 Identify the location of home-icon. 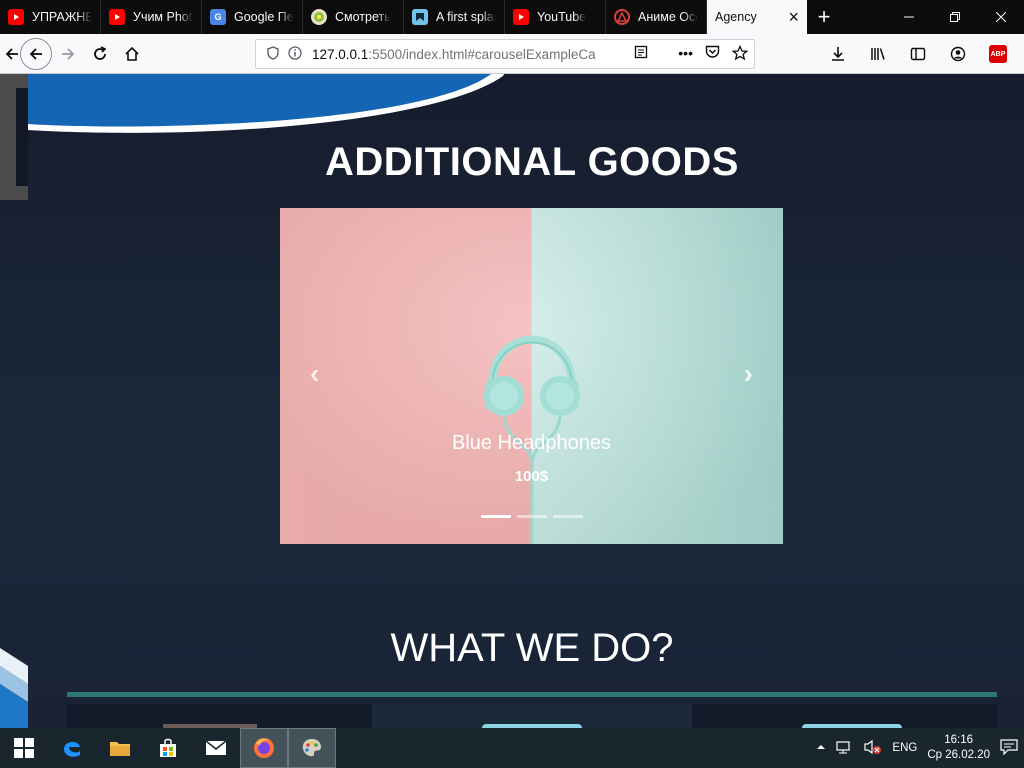
(132, 53).